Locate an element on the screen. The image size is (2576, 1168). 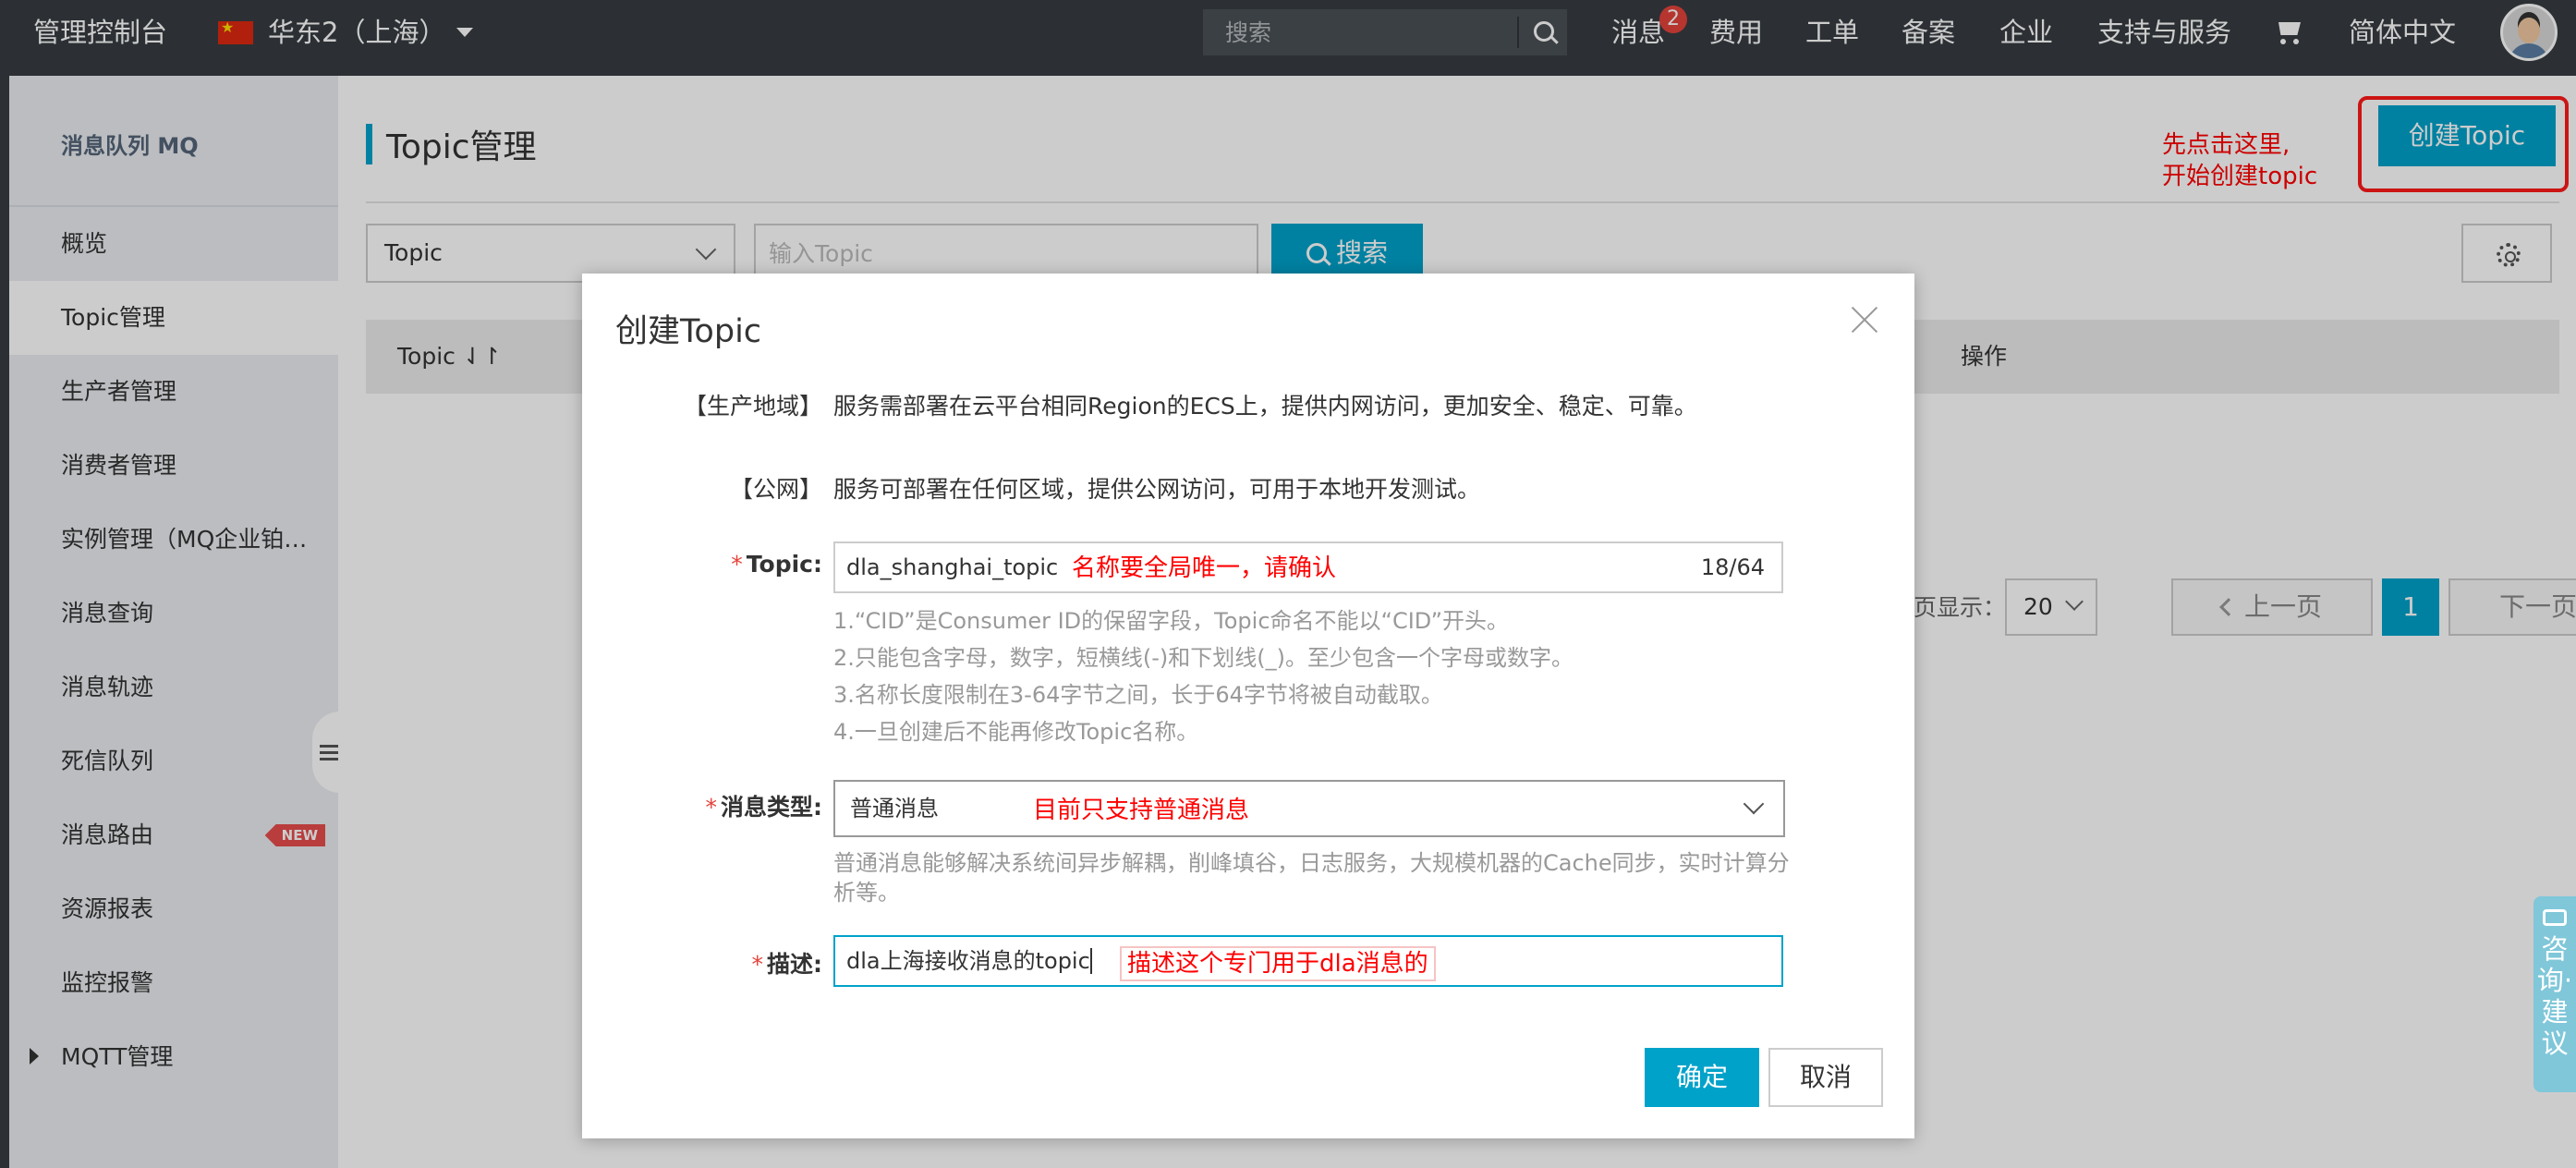
feedback-label: 咨询·建议 is located at coordinates (2554, 996).